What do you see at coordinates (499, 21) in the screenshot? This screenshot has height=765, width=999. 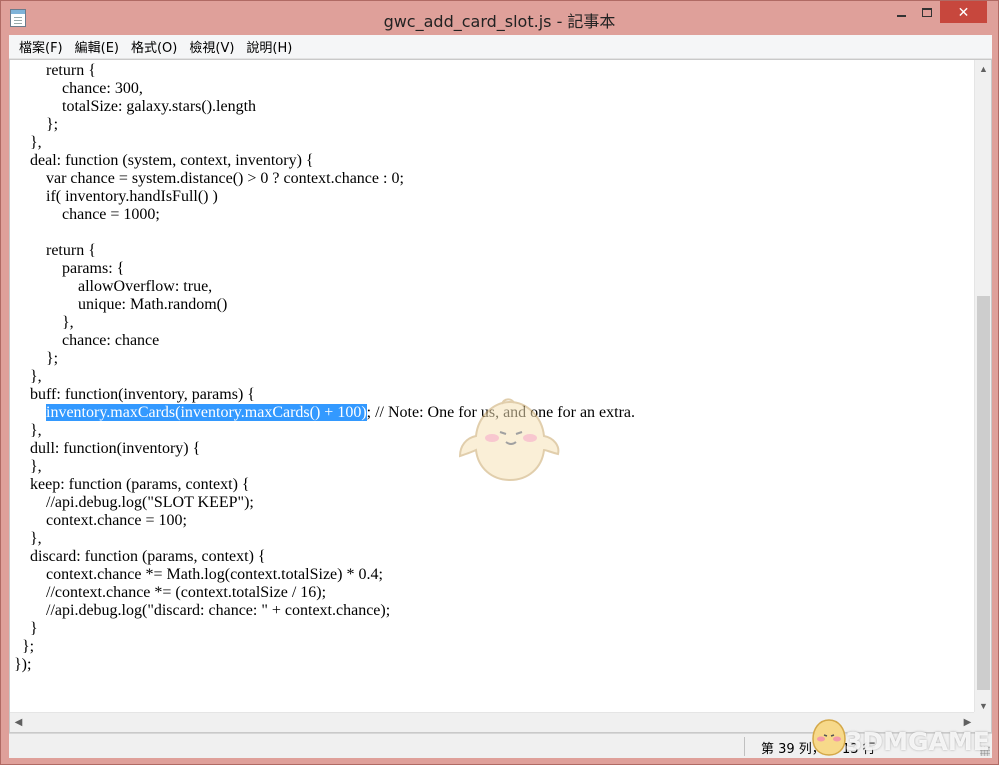 I see `window-title: gwc_add_card_slot.js - 記事本` at bounding box center [499, 21].